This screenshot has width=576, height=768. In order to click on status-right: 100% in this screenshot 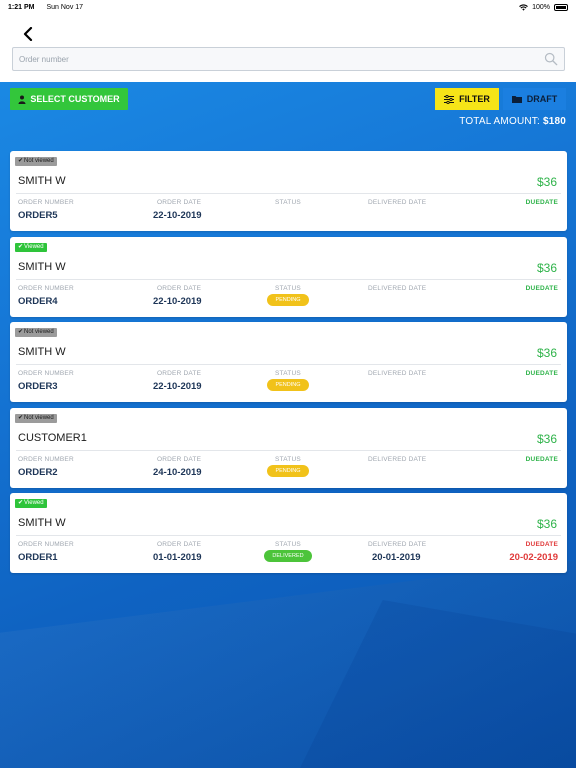, I will do `click(543, 7)`.